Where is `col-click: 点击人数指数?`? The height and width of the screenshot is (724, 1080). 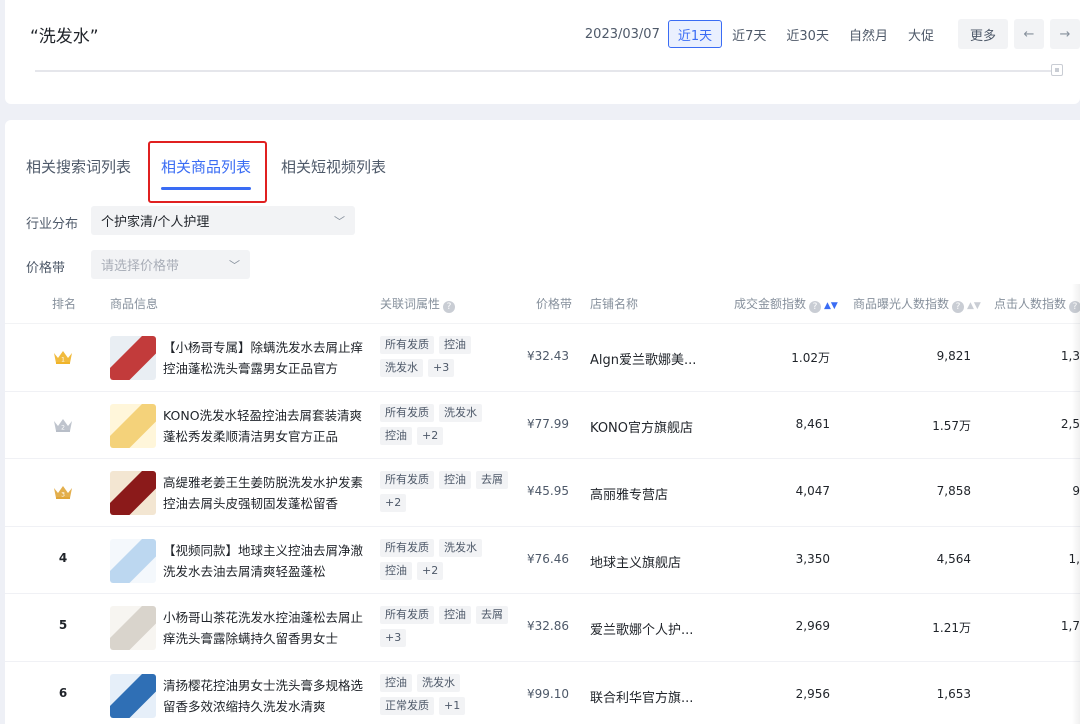 col-click: 点击人数指数? is located at coordinates (1037, 304).